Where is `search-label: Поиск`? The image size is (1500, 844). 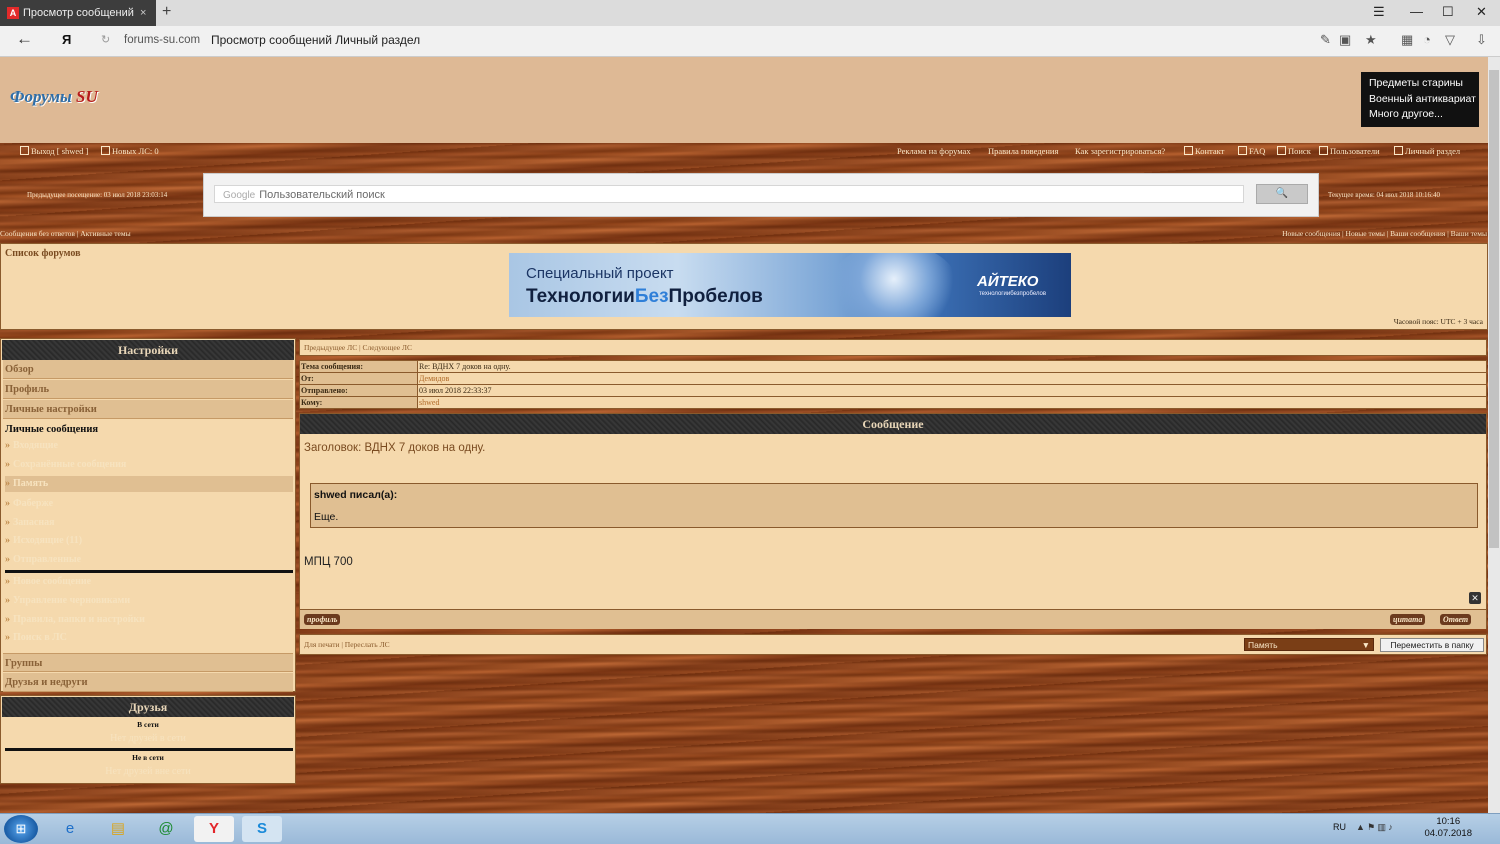
search-label: Поиск is located at coordinates (1299, 151).